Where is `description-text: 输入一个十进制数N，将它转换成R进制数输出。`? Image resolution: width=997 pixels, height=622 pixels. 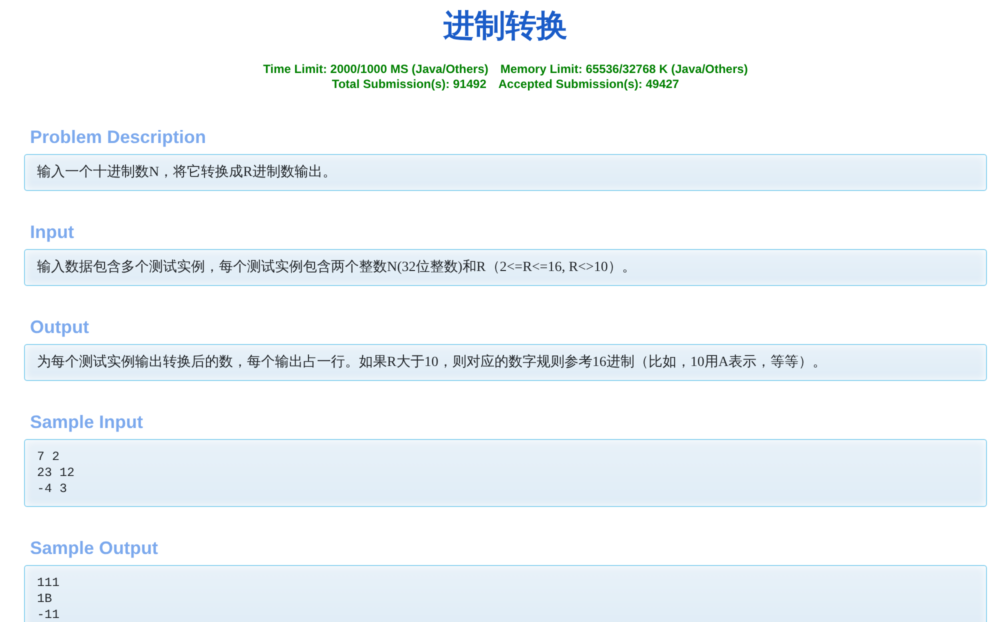 description-text: 输入一个十进制数N，将它转换成R进制数输出。 is located at coordinates (187, 172).